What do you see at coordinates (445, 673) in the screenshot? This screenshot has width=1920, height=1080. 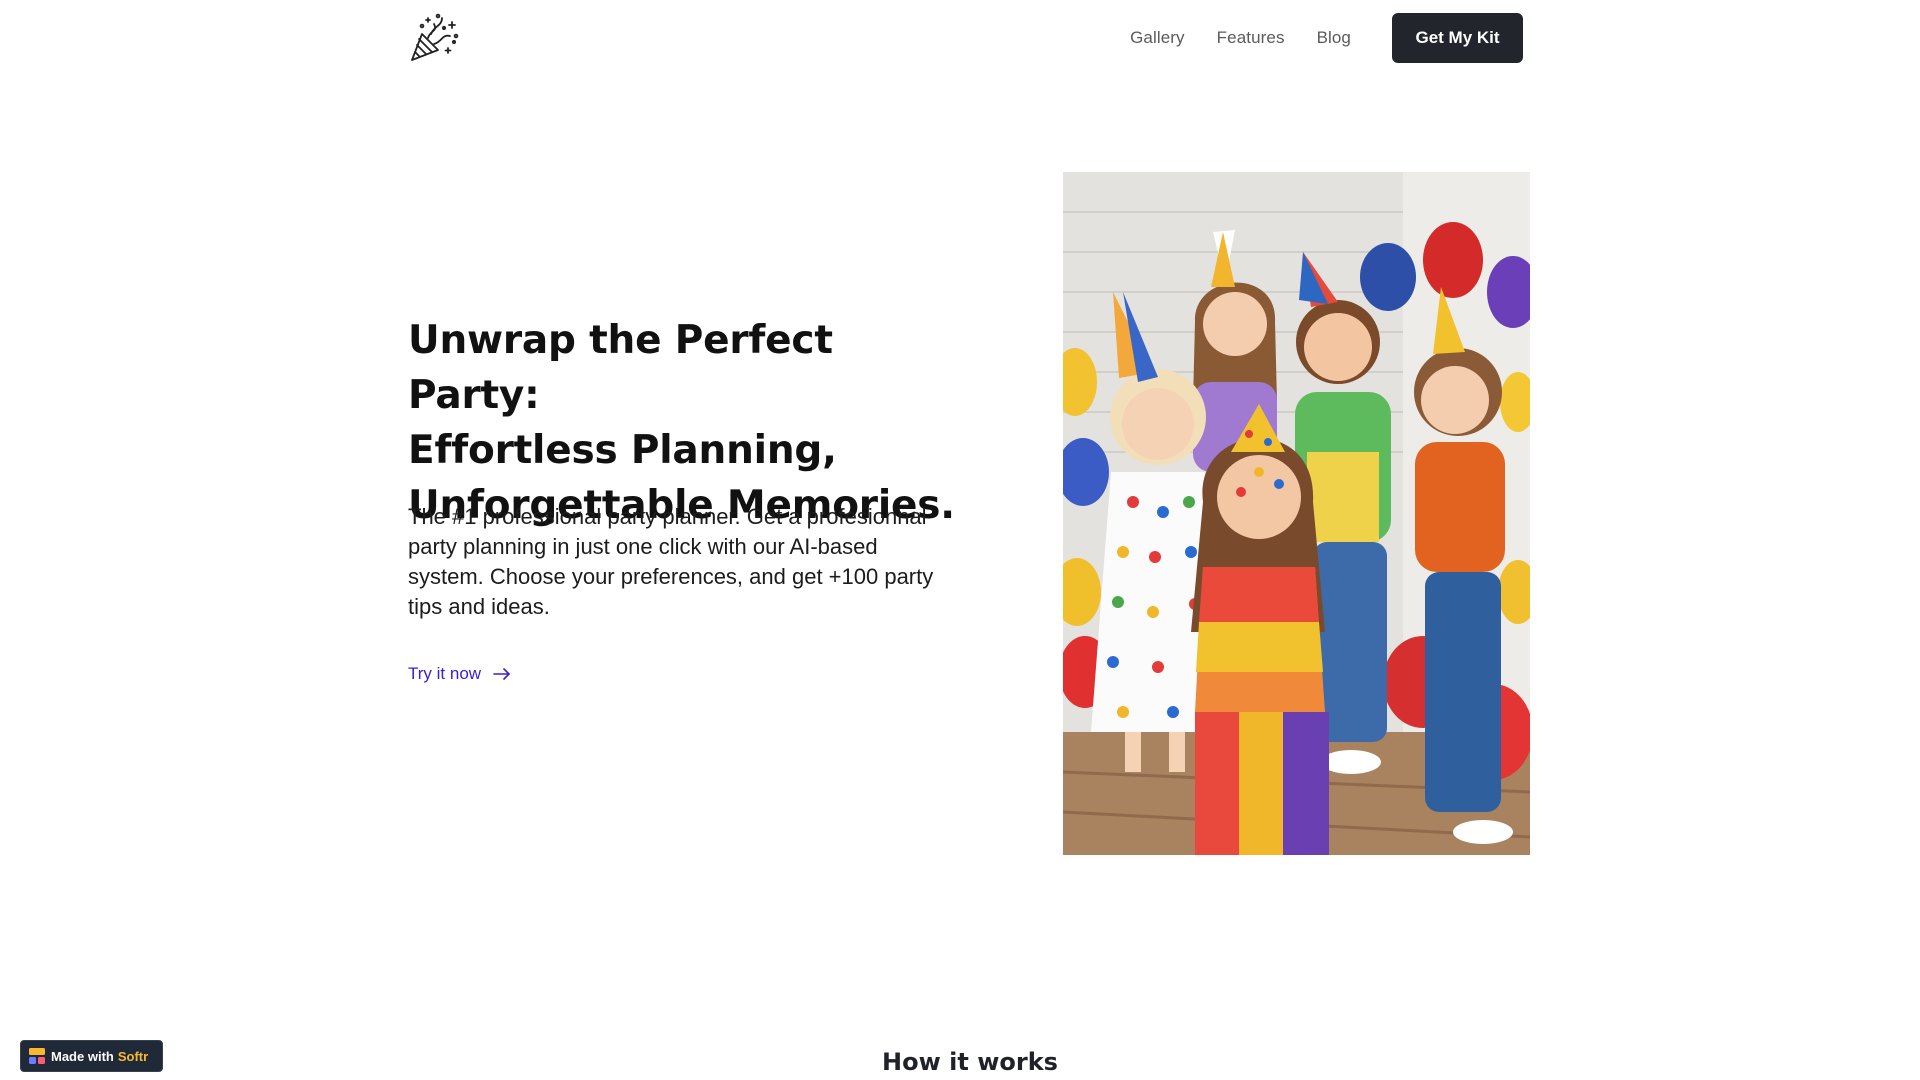 I see `try-it-now-label: Try it now` at bounding box center [445, 673].